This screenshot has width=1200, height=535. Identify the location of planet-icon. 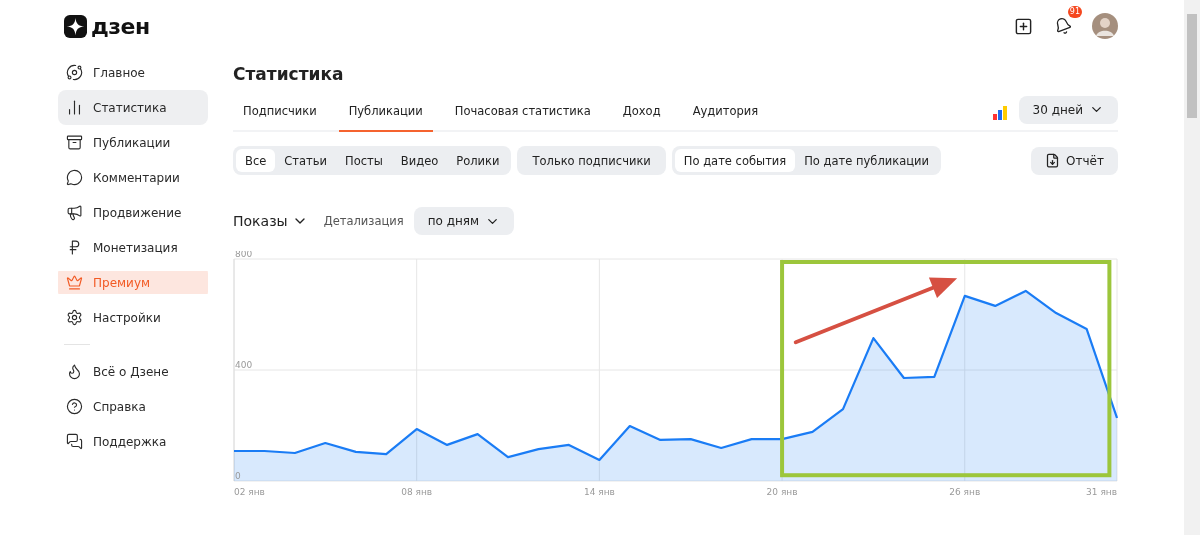
(74, 72).